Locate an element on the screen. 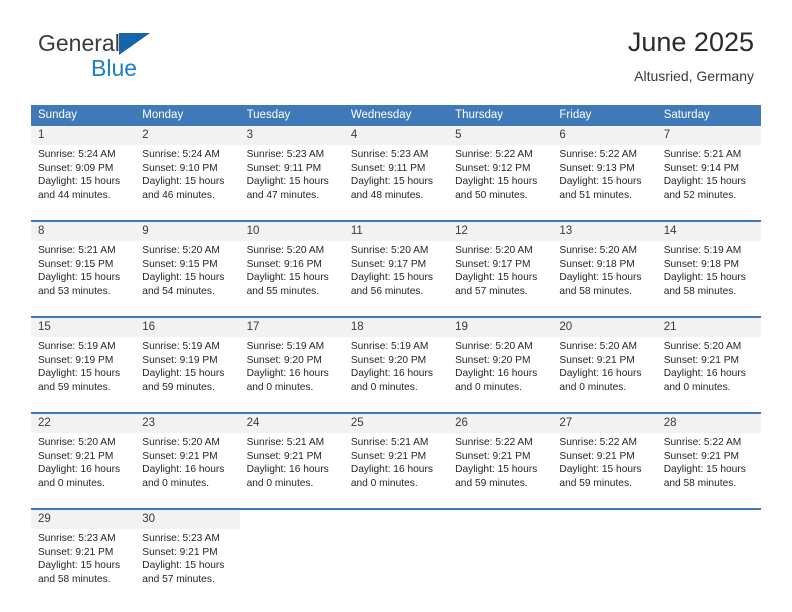 This screenshot has height=612, width=792. day-number: 10 is located at coordinates (291, 231).